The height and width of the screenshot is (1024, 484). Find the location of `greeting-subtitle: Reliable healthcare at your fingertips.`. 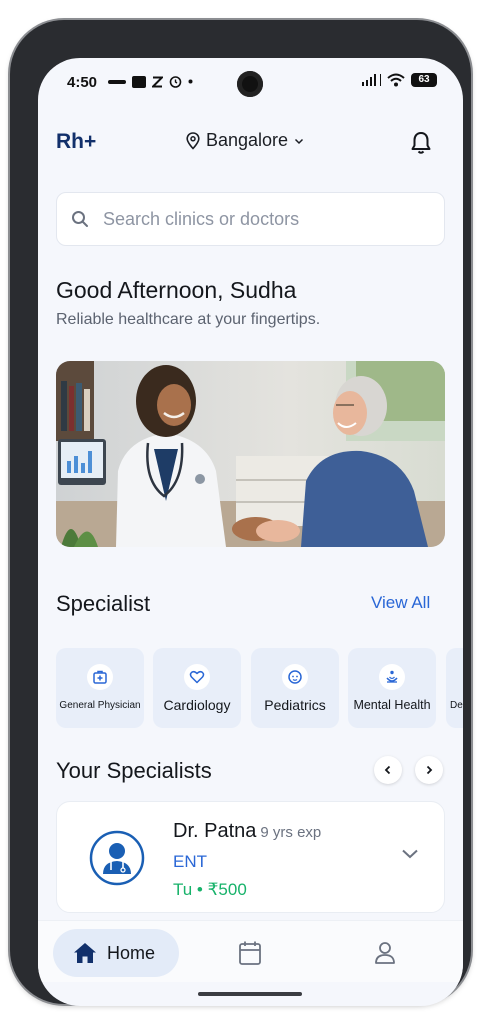

greeting-subtitle: Reliable healthcare at your fingertips. is located at coordinates (188, 319).